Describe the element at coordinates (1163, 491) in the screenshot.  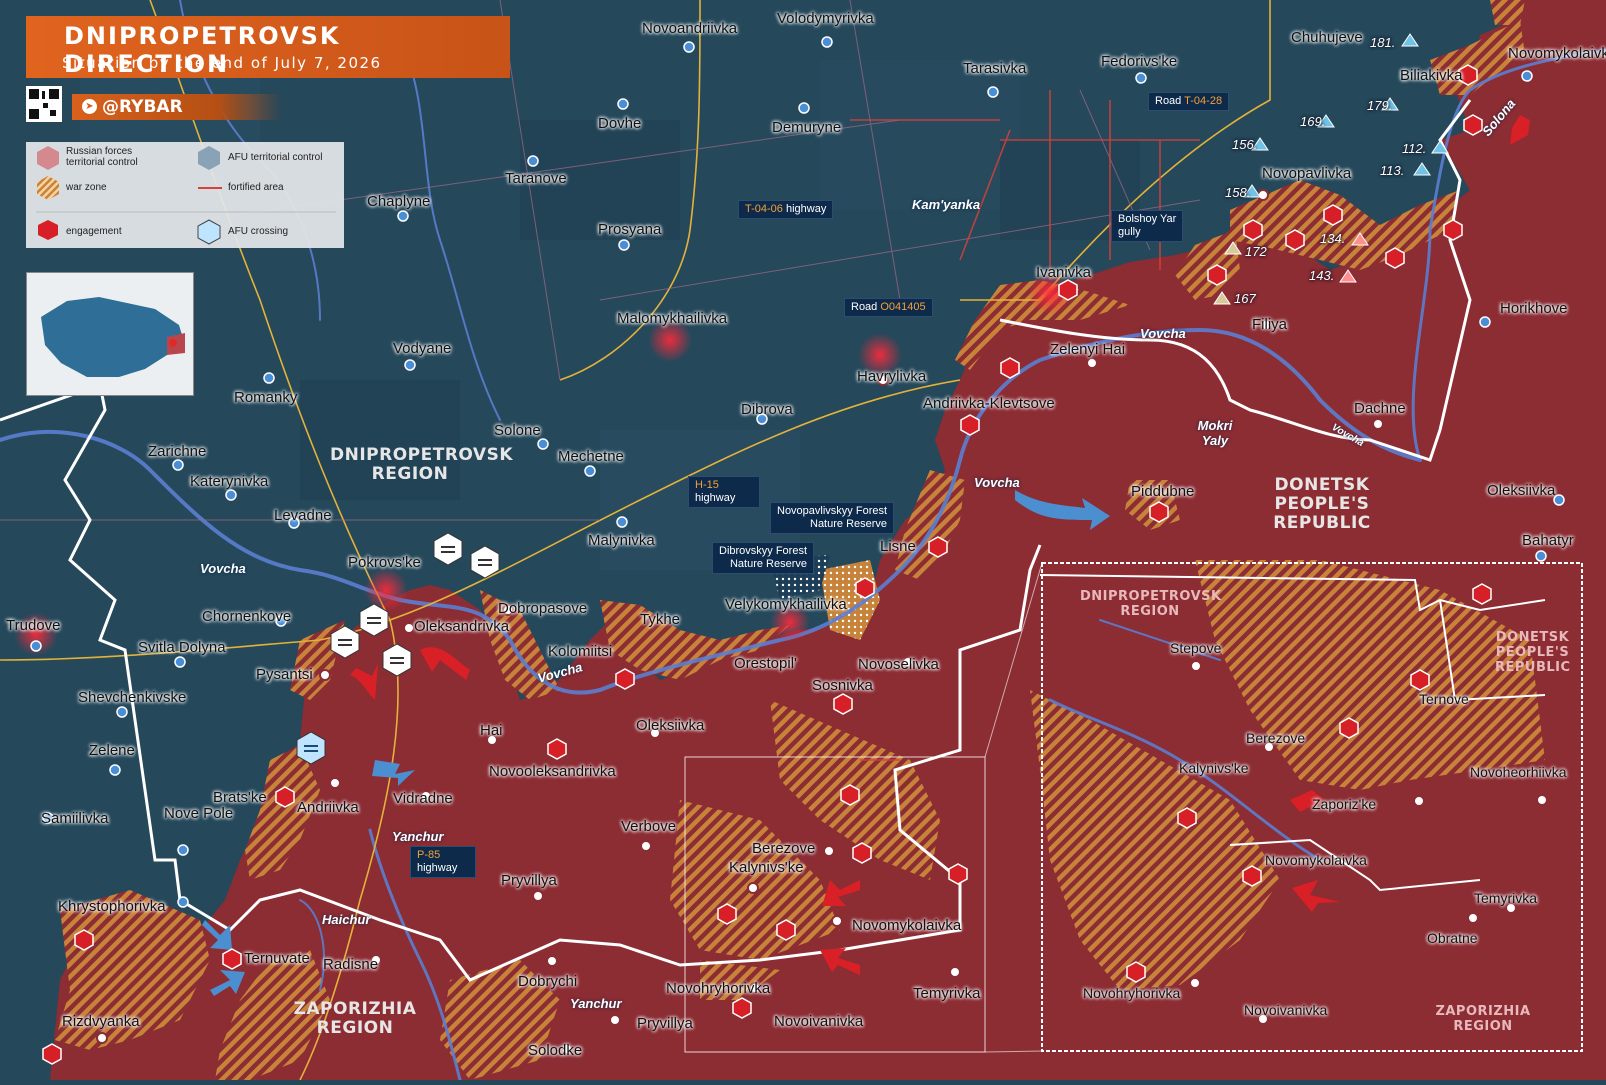
I see `place-label: Piddubne` at that location.